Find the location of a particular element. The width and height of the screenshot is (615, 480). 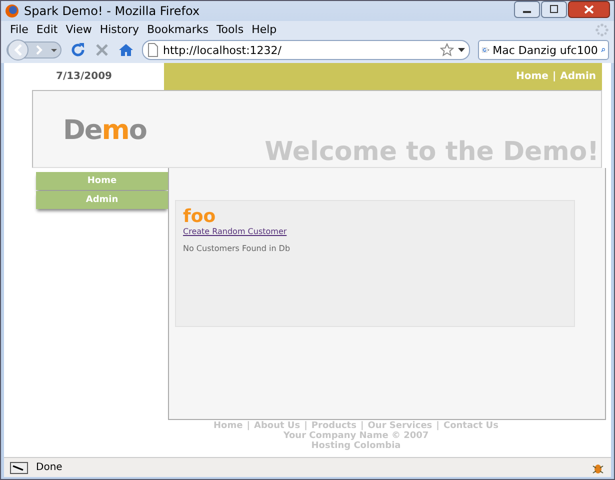

menu-item: Bookmarks is located at coordinates (177, 29).